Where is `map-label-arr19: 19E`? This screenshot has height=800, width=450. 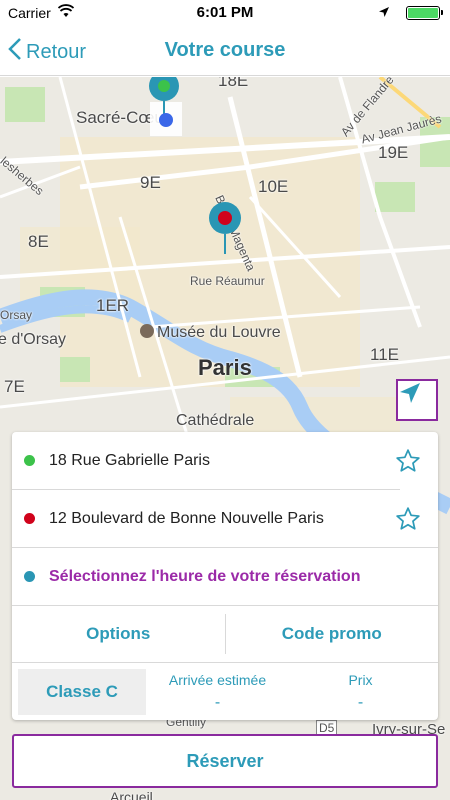
map-label-arr19: 19E is located at coordinates (393, 152).